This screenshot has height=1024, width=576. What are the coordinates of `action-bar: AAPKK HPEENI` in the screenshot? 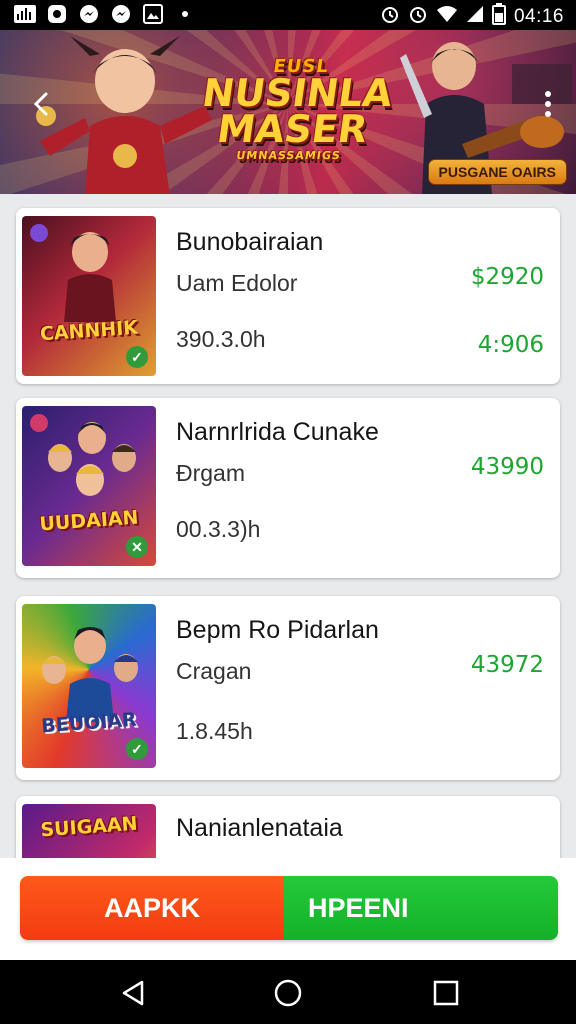 It's located at (289, 908).